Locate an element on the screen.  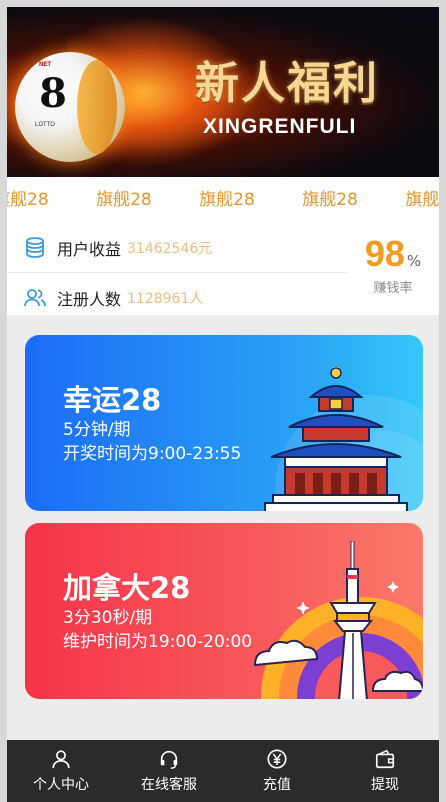
lotto-ball-image: NET 8 LOTTO is located at coordinates (70, 107).